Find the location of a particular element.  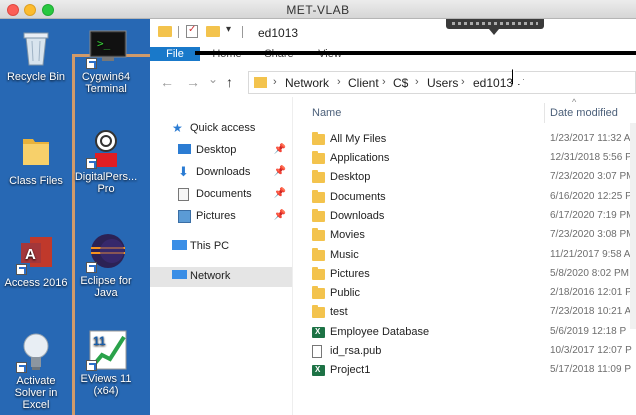

eclipse-icon is located at coordinates (105, 252).